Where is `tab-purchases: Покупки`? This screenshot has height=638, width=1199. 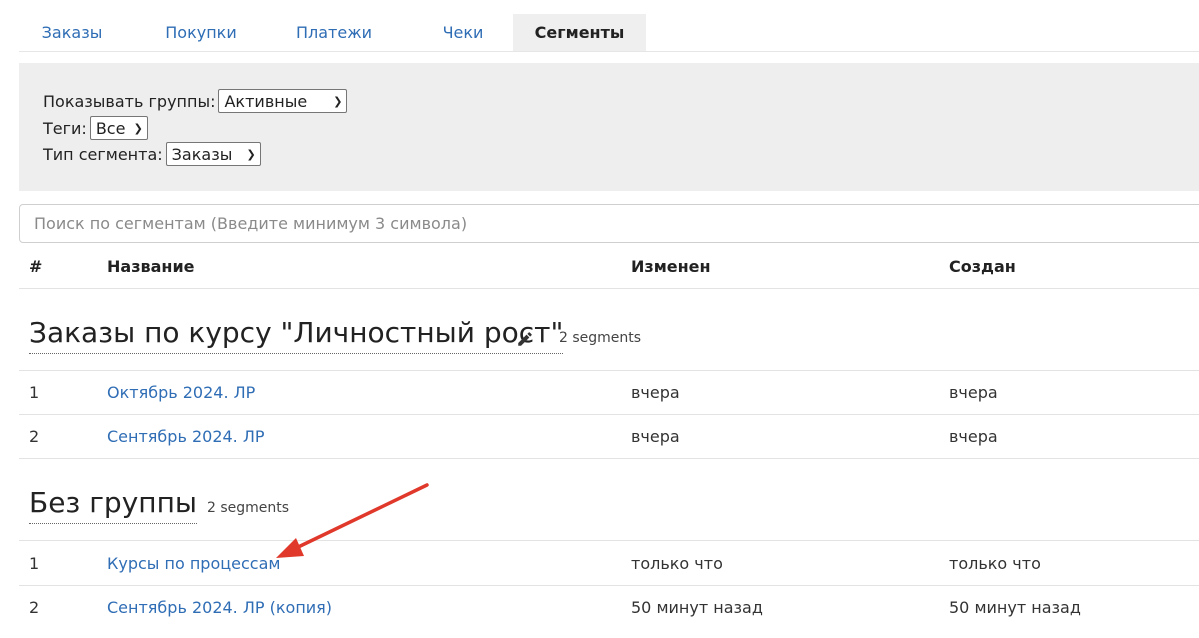 tab-purchases: Покупки is located at coordinates (201, 32).